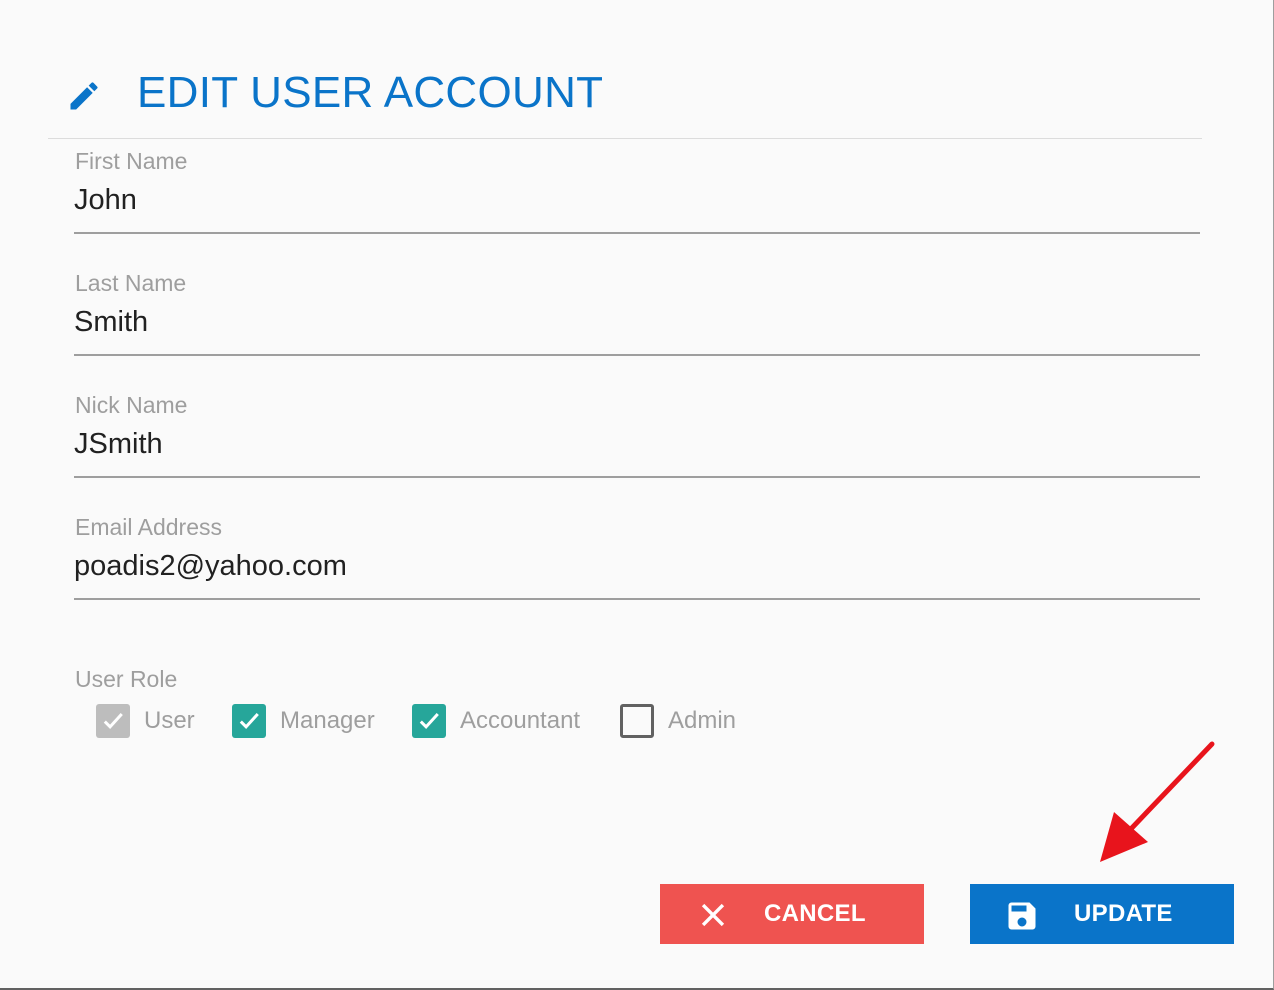 The height and width of the screenshot is (990, 1274). Describe the element at coordinates (131, 161) in the screenshot. I see `first-name-label: First Name` at that location.